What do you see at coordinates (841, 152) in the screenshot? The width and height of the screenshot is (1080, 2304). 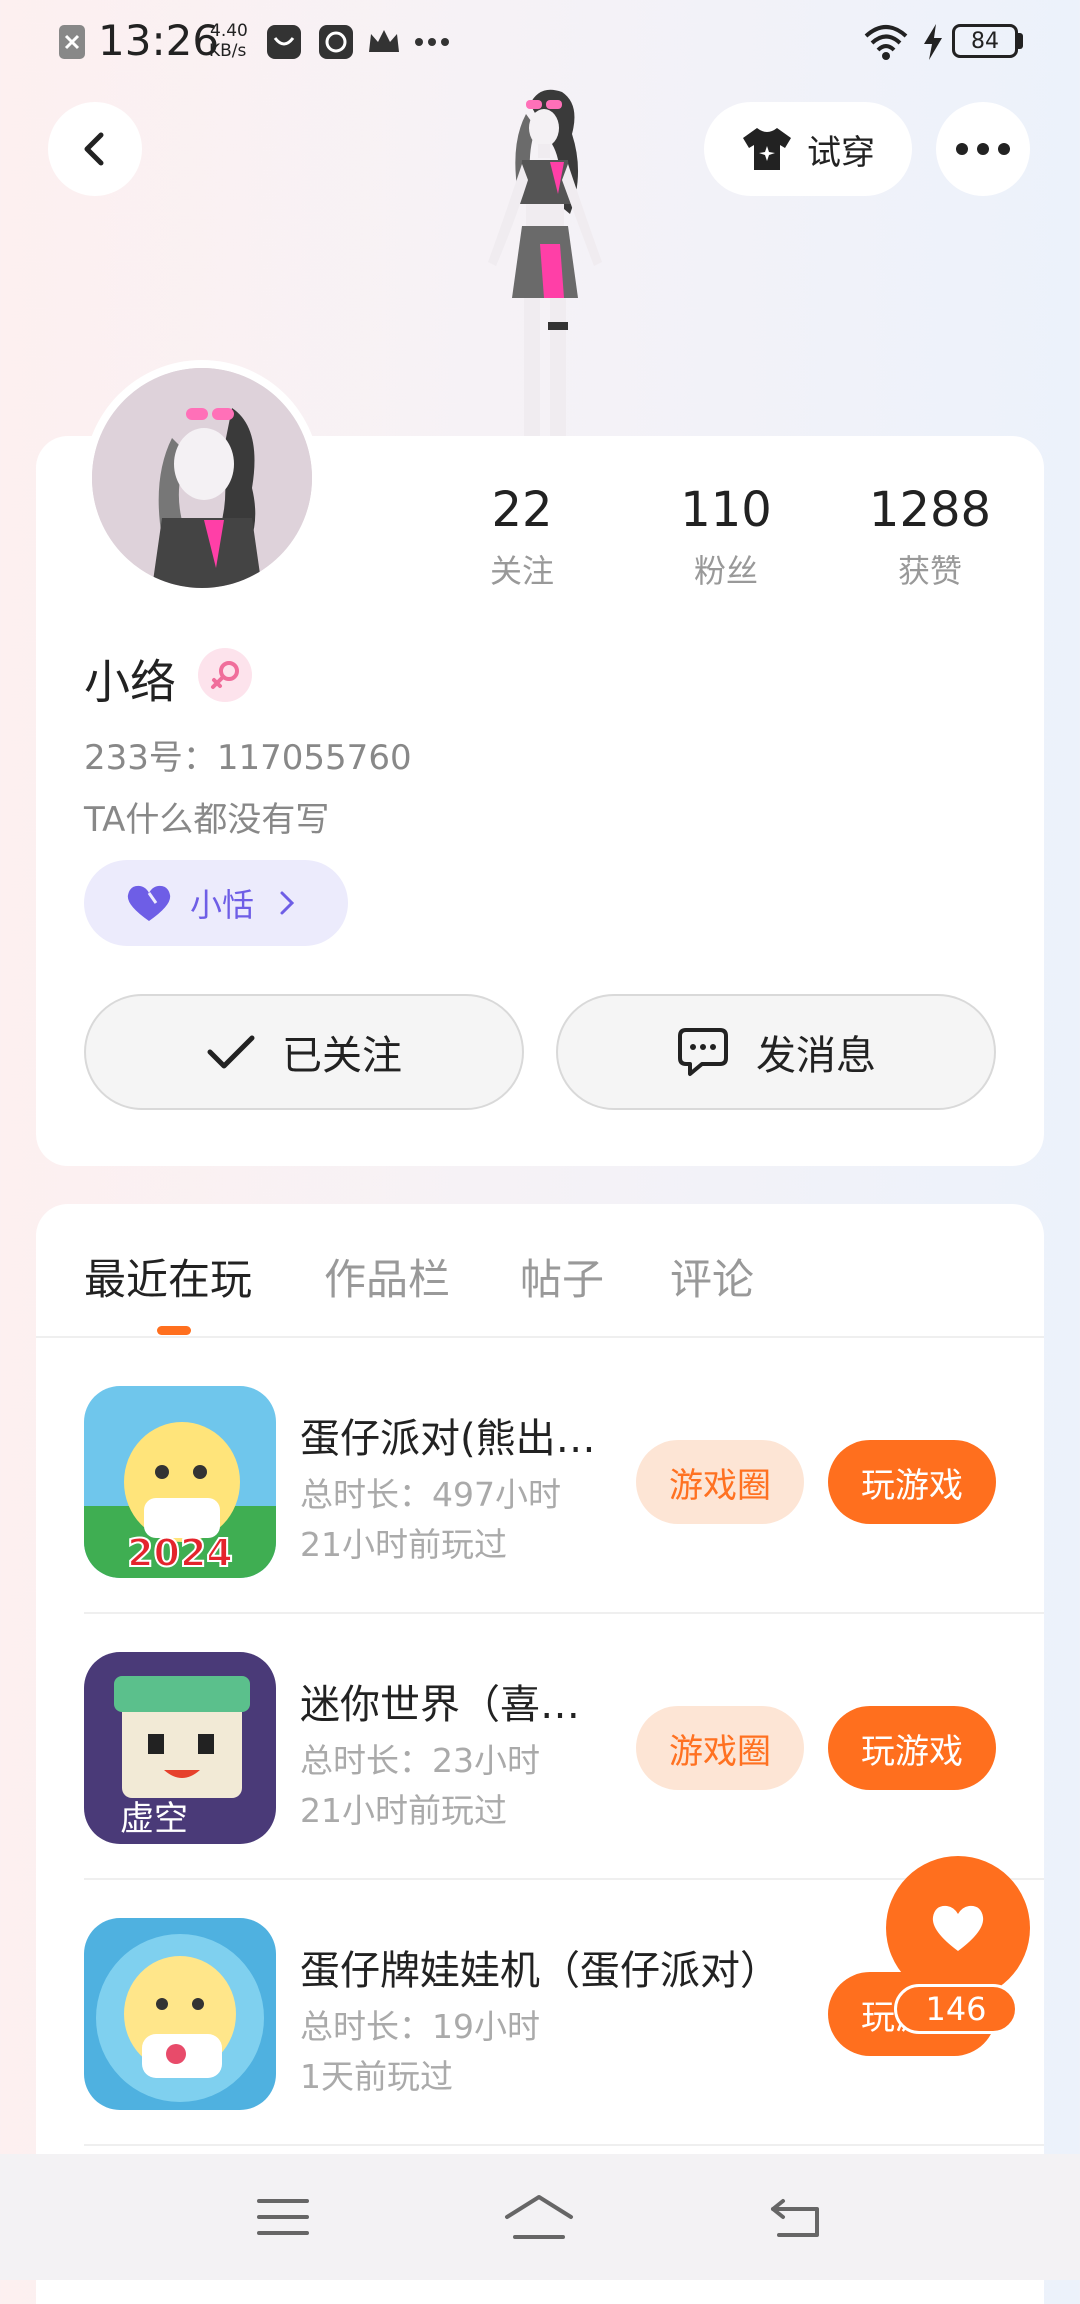 I see `try-on-label: 试穿` at bounding box center [841, 152].